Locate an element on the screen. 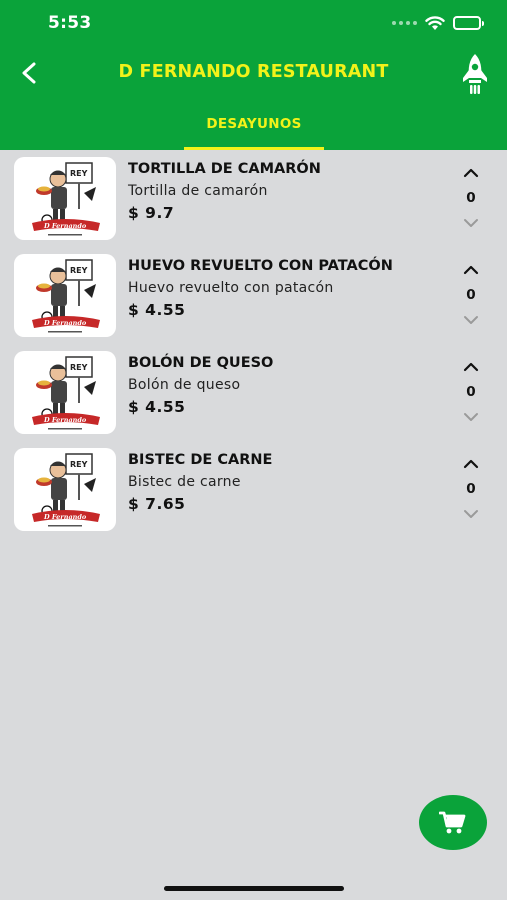 This screenshot has width=507, height=900. rocket-button is located at coordinates (475, 74).